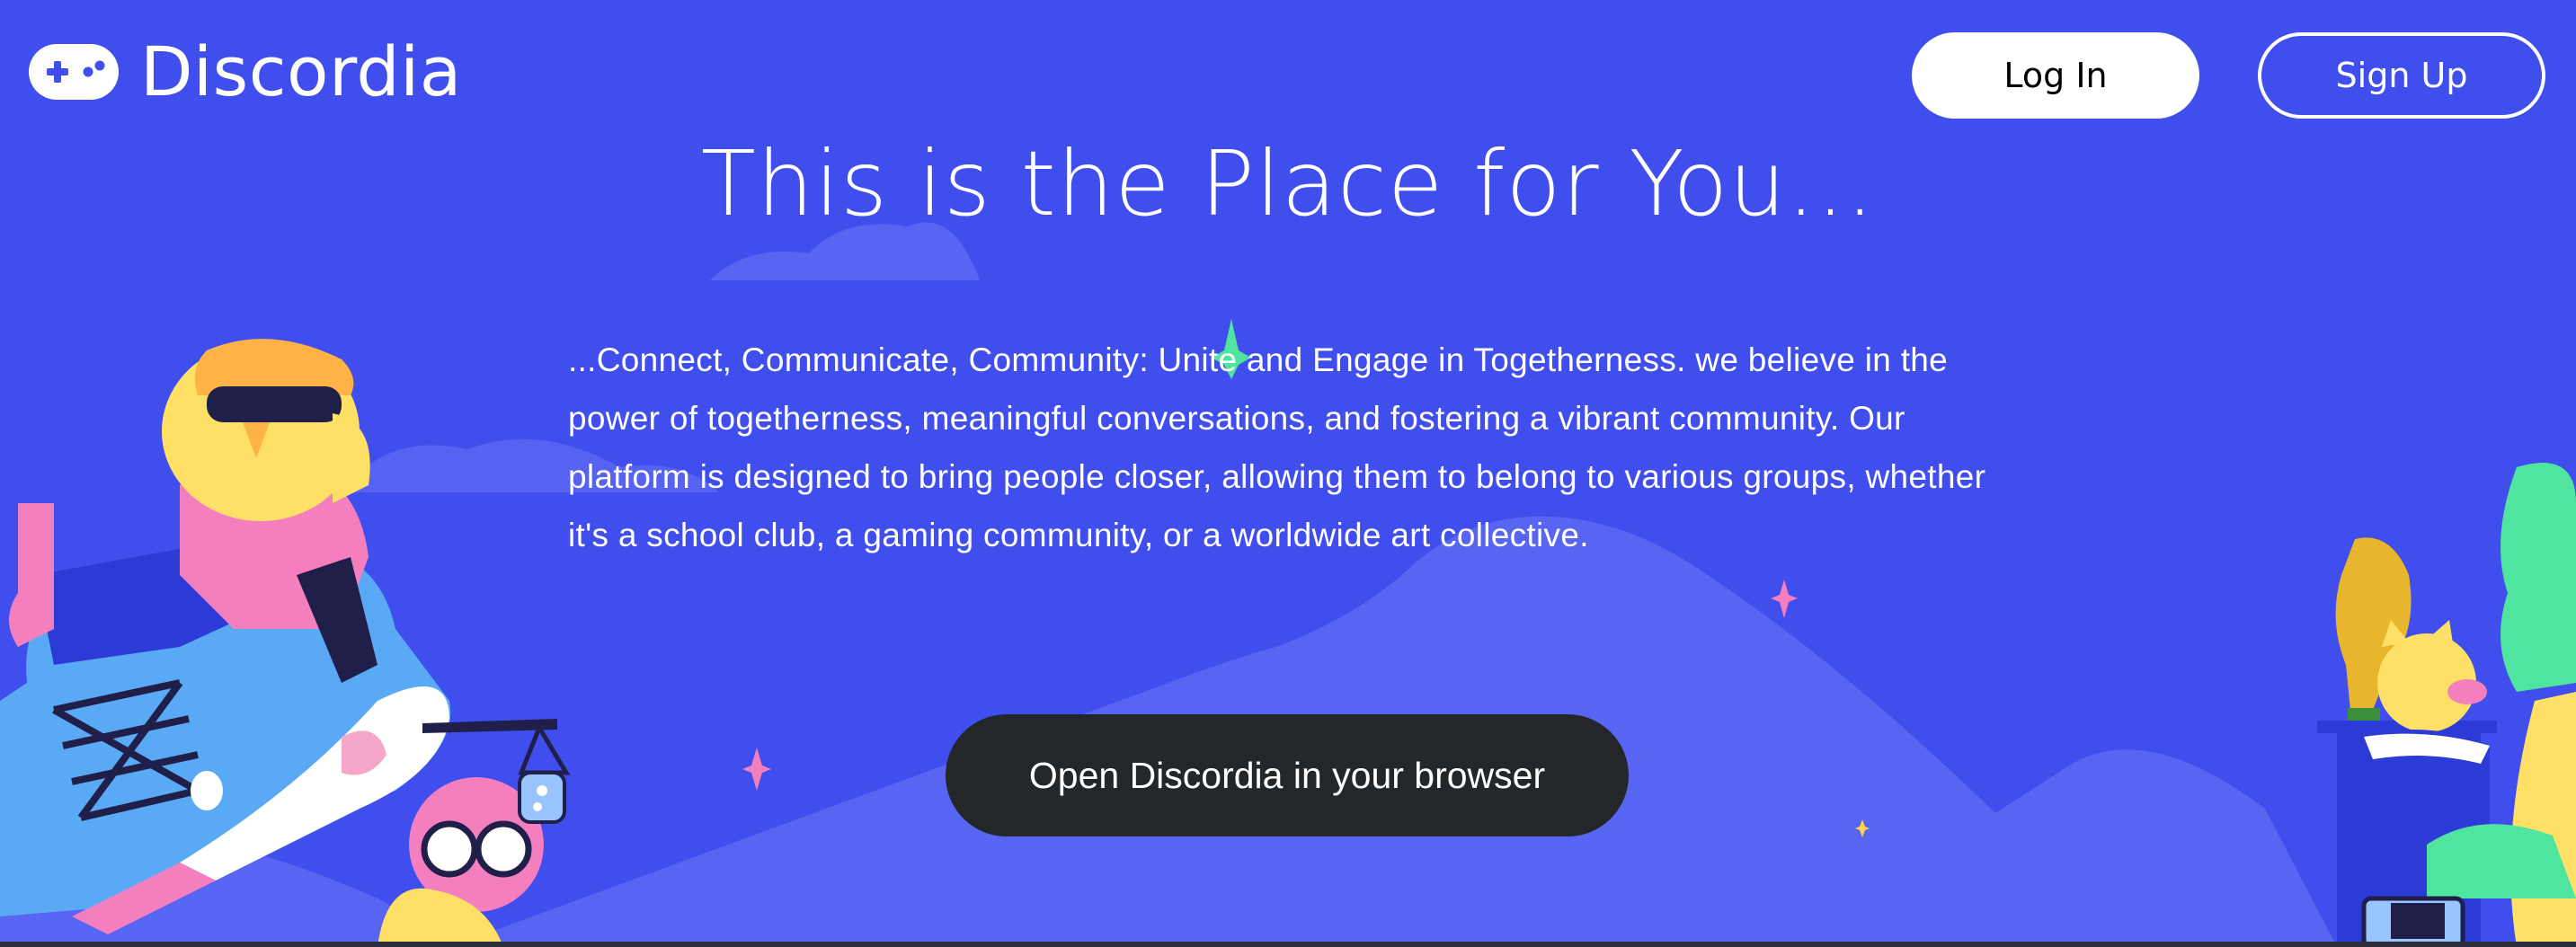  I want to click on logo-text: Discordia, so click(301, 71).